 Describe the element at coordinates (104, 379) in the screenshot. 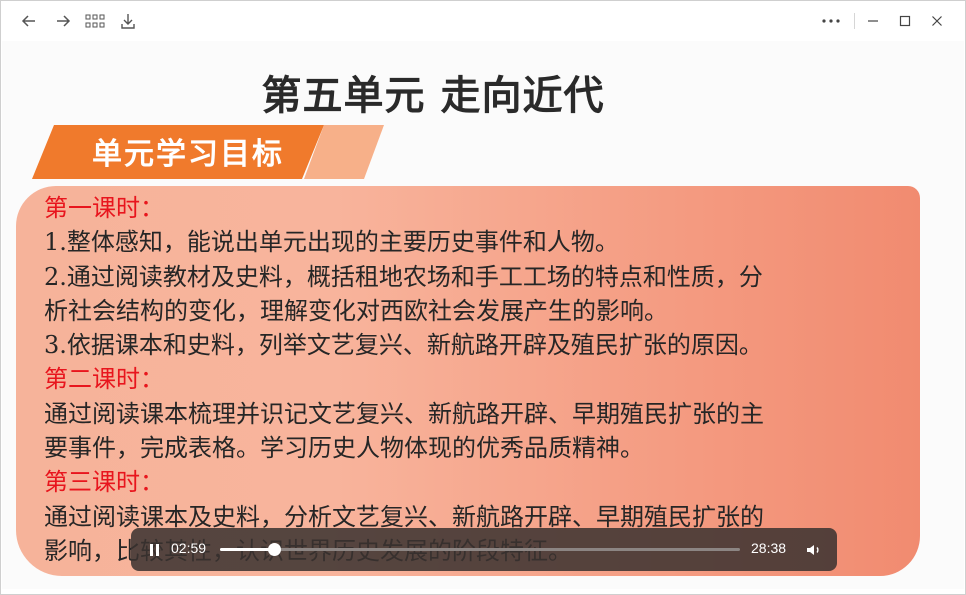

I see `lesson-heading: 第二课时：` at that location.